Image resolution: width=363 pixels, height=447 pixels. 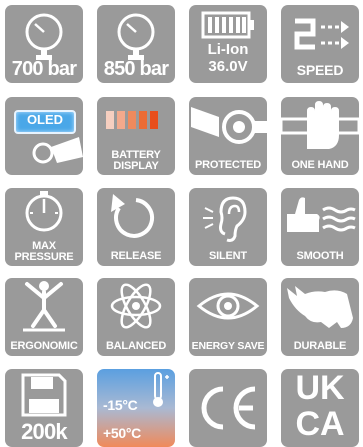 I want to click on tile-label: ERGONOMIC, so click(x=44, y=346).